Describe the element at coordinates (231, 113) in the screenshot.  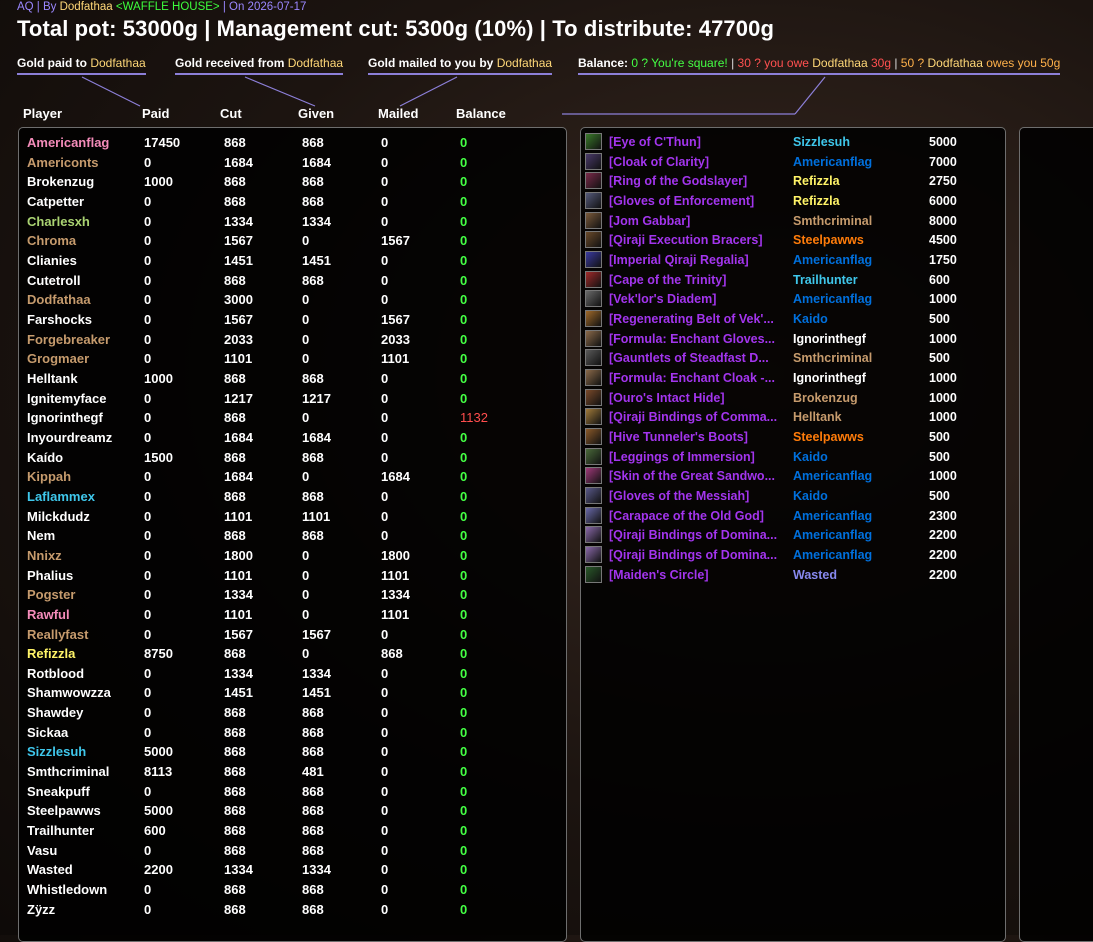
I see `col-header-cut: Cut` at that location.